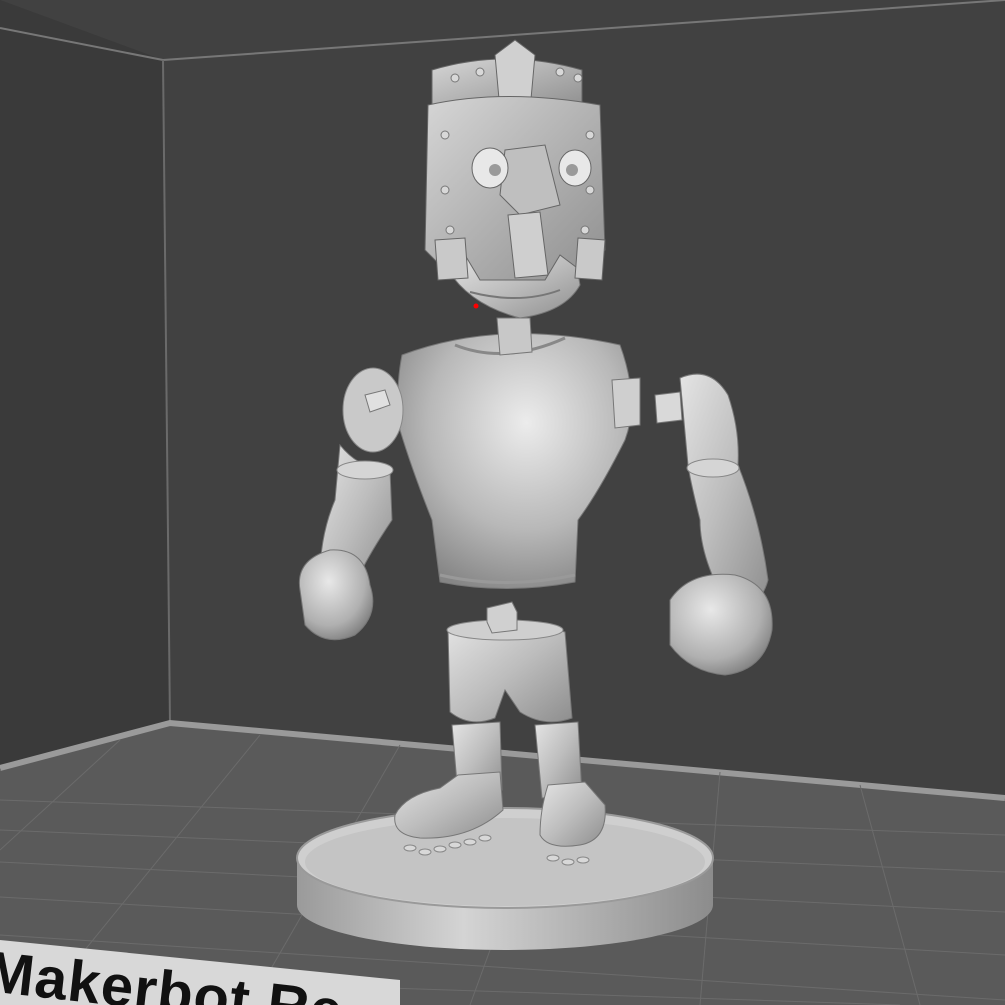 This screenshot has width=1005, height=1005. Describe the element at coordinates (85, 385) in the screenshot. I see `left-wall` at that location.